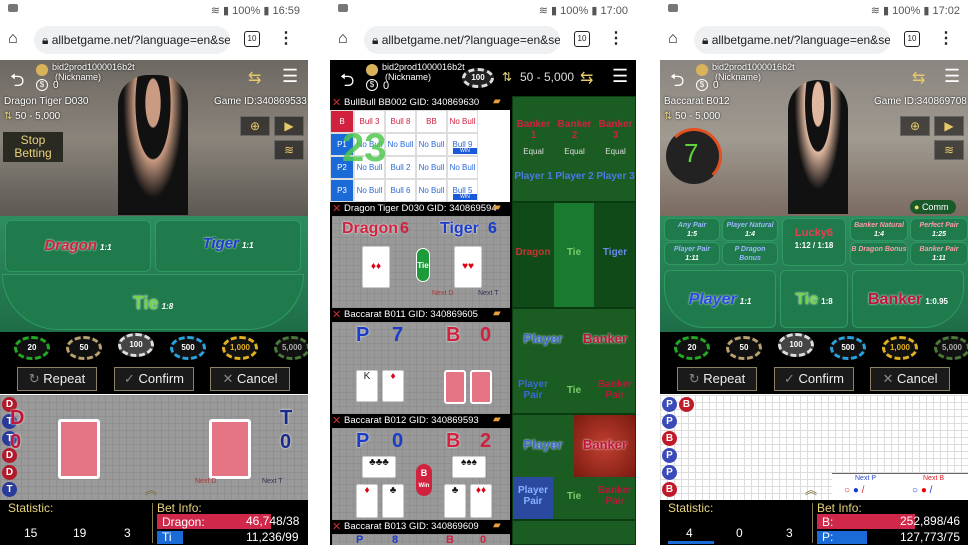 The width and height of the screenshot is (968, 545). What do you see at coordinates (879, 229) in the screenshot?
I see `side-bet: Banker Natural 1:4` at bounding box center [879, 229].